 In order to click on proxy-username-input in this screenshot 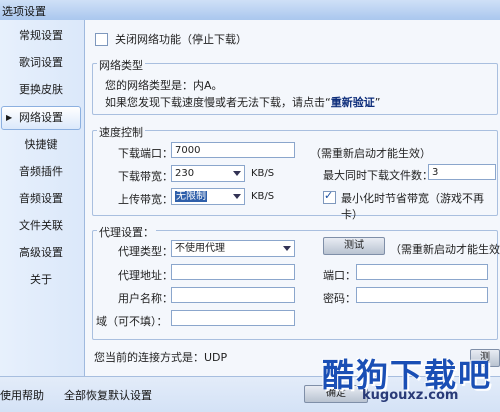, I will do `click(233, 295)`.